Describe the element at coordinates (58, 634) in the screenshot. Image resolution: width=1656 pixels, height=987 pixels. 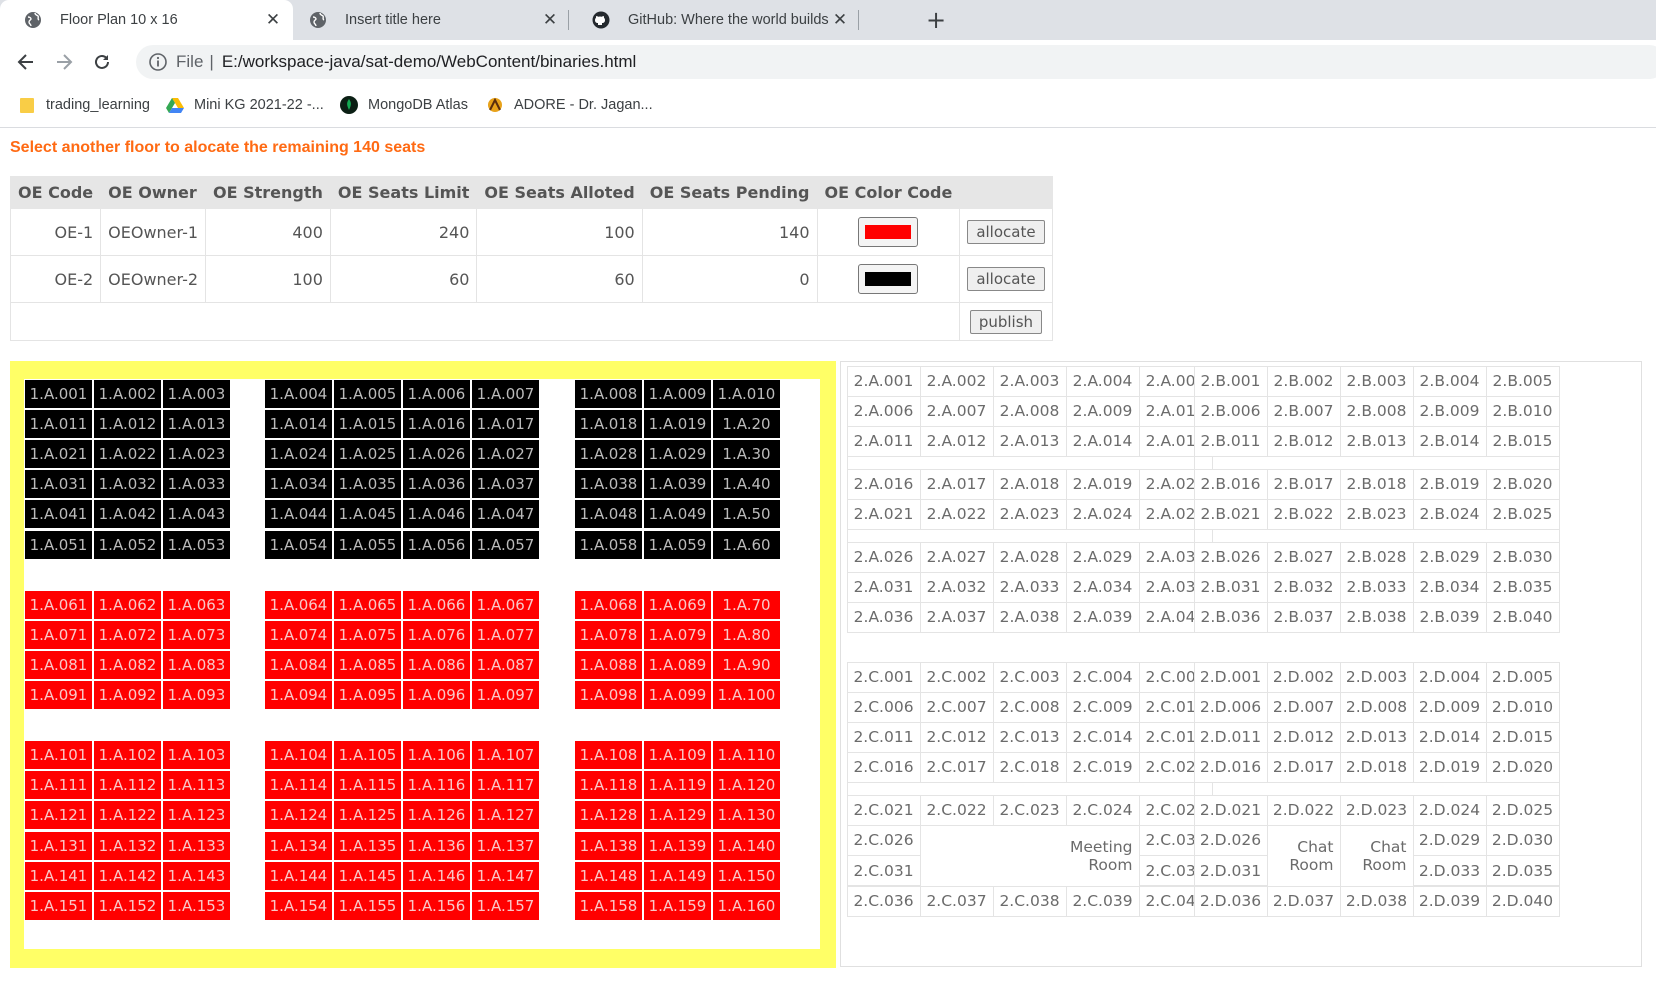
I see `seat: 1.A.071` at that location.